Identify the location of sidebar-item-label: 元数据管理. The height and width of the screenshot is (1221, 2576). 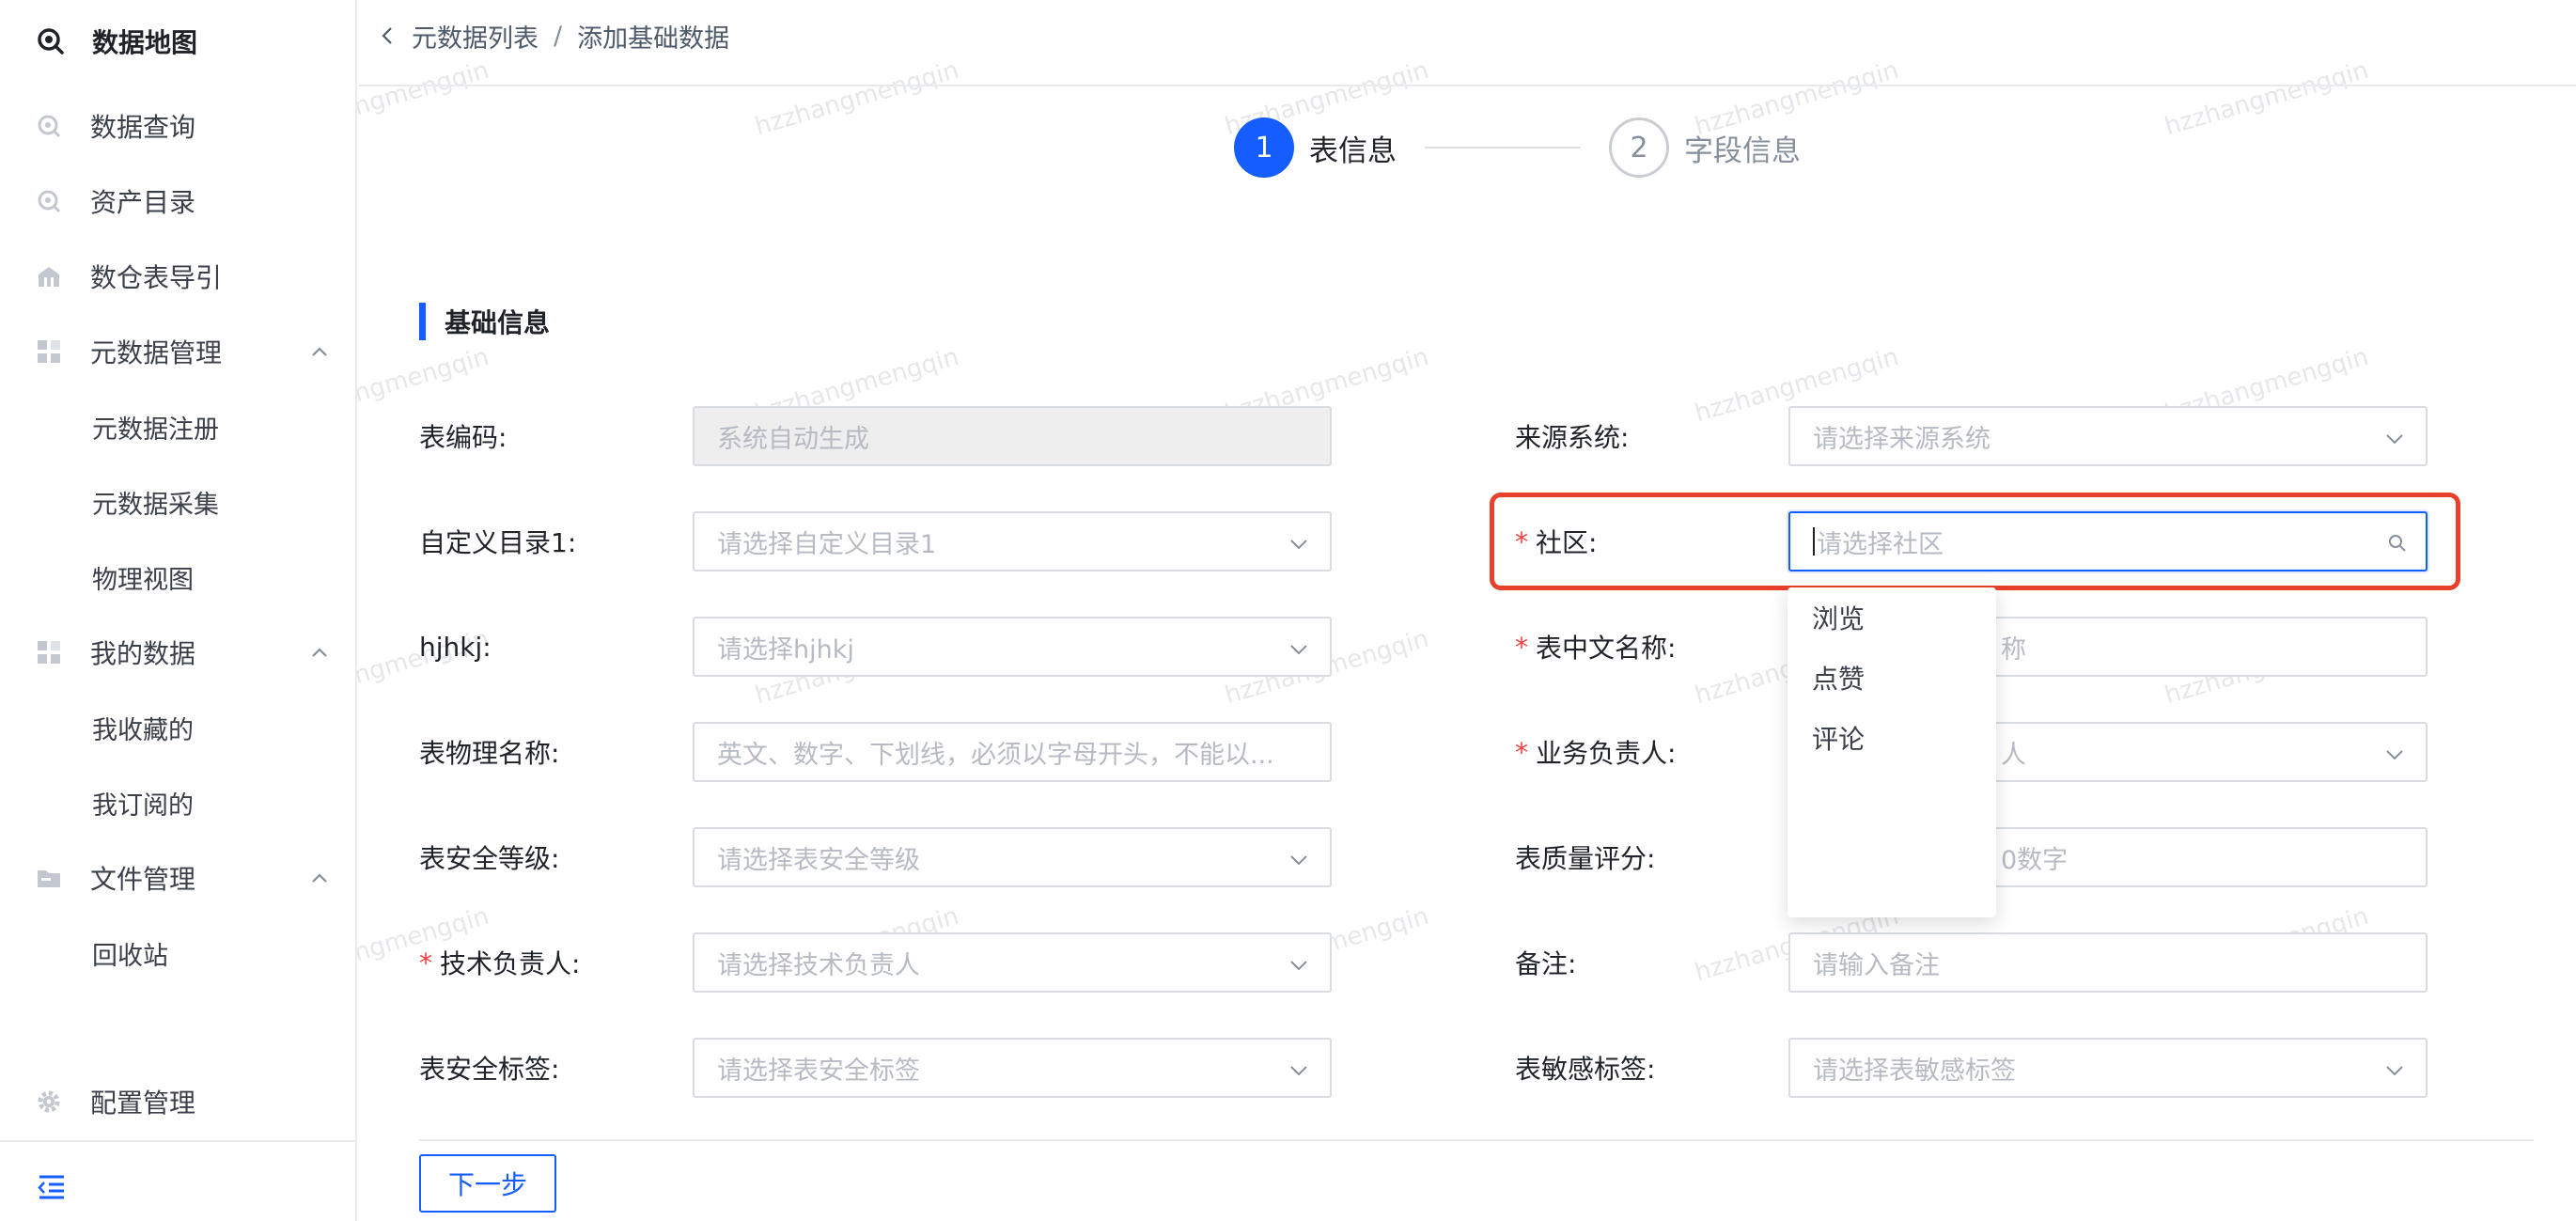
(156, 352).